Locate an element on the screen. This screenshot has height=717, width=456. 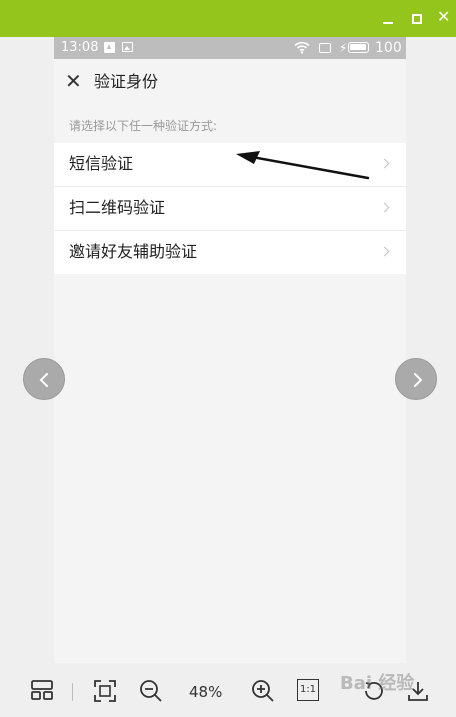
maximize-button is located at coordinates (417, 19).